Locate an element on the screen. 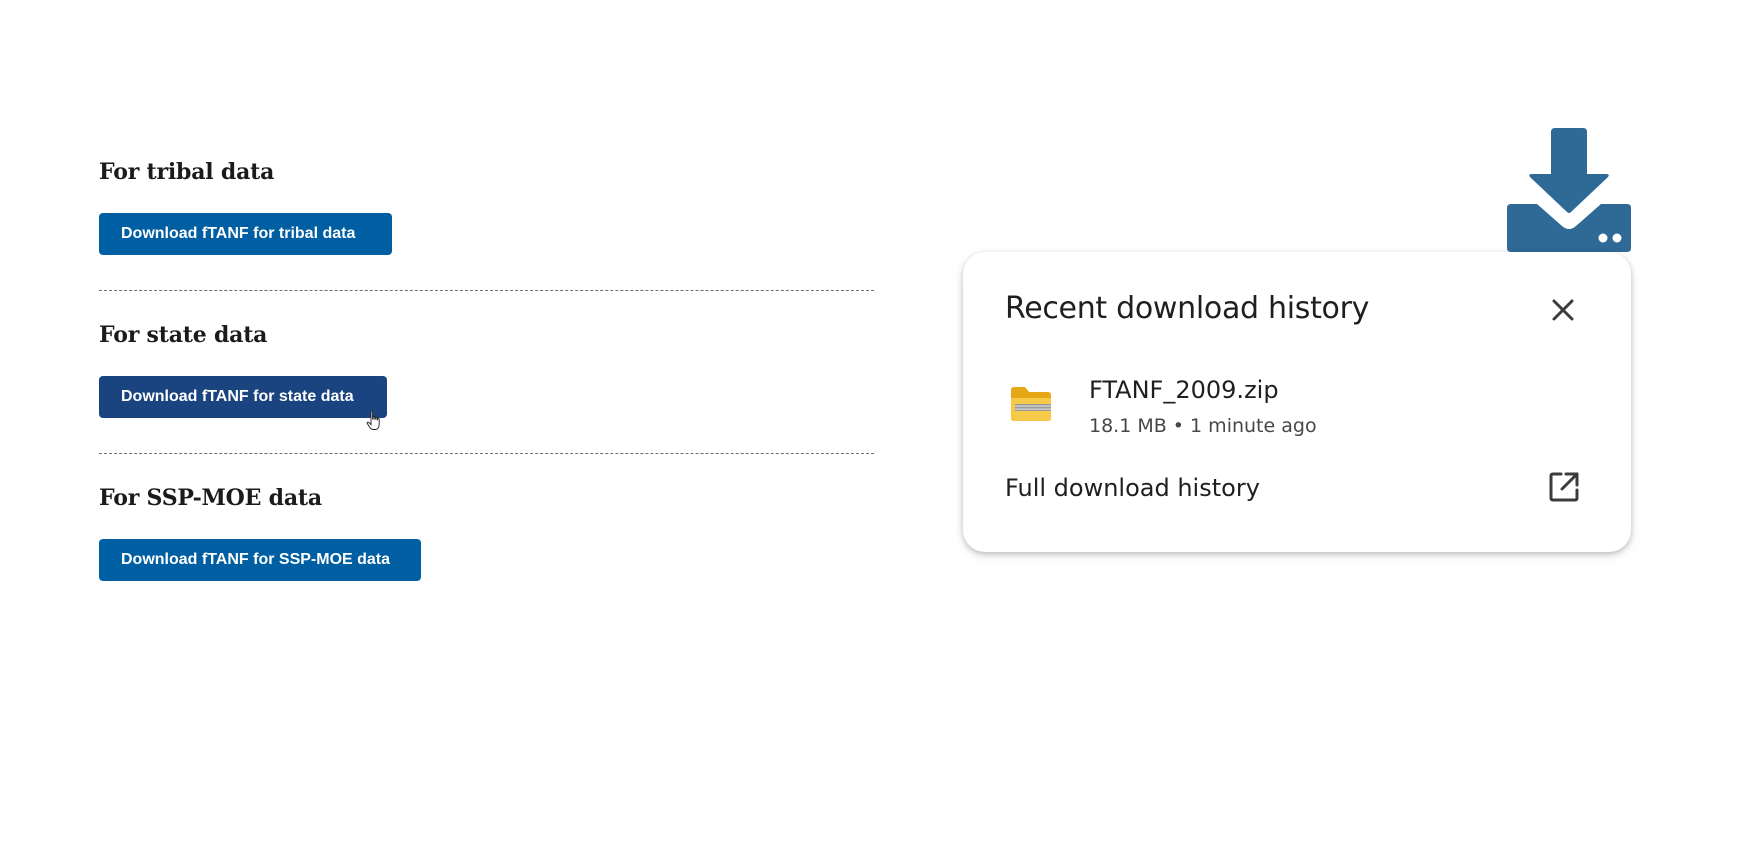 This screenshot has width=1750, height=857. download-ssp-moe-button: Download fTANF for SSP-MOE data is located at coordinates (260, 560).